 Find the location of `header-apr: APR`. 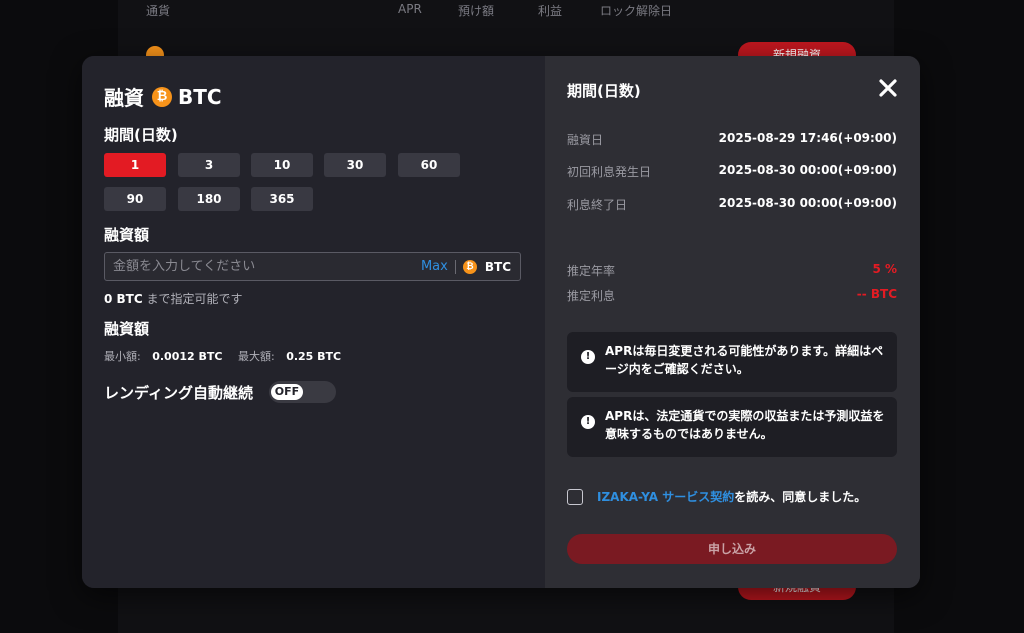

header-apr: APR is located at coordinates (410, 9).